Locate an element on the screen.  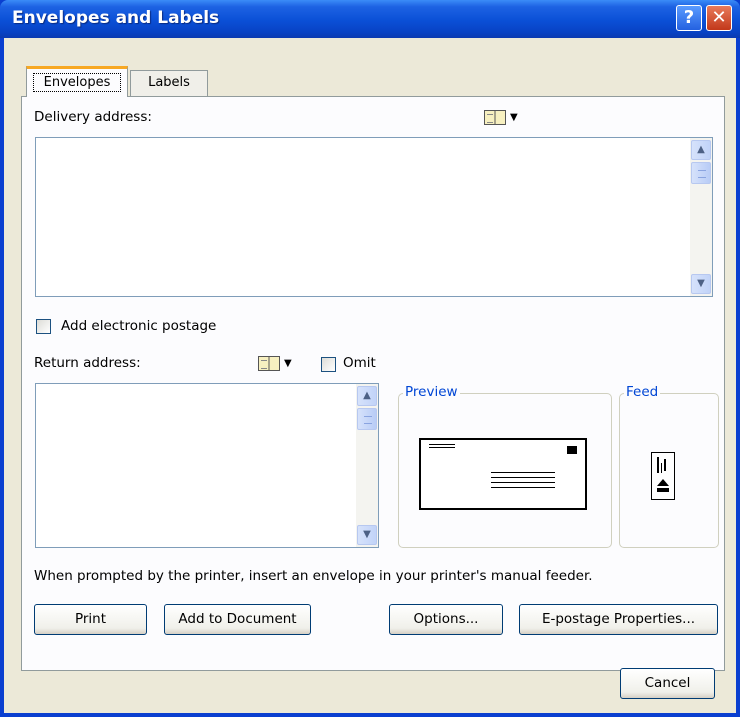
add-to-document-label: Add to Document is located at coordinates (237, 619).